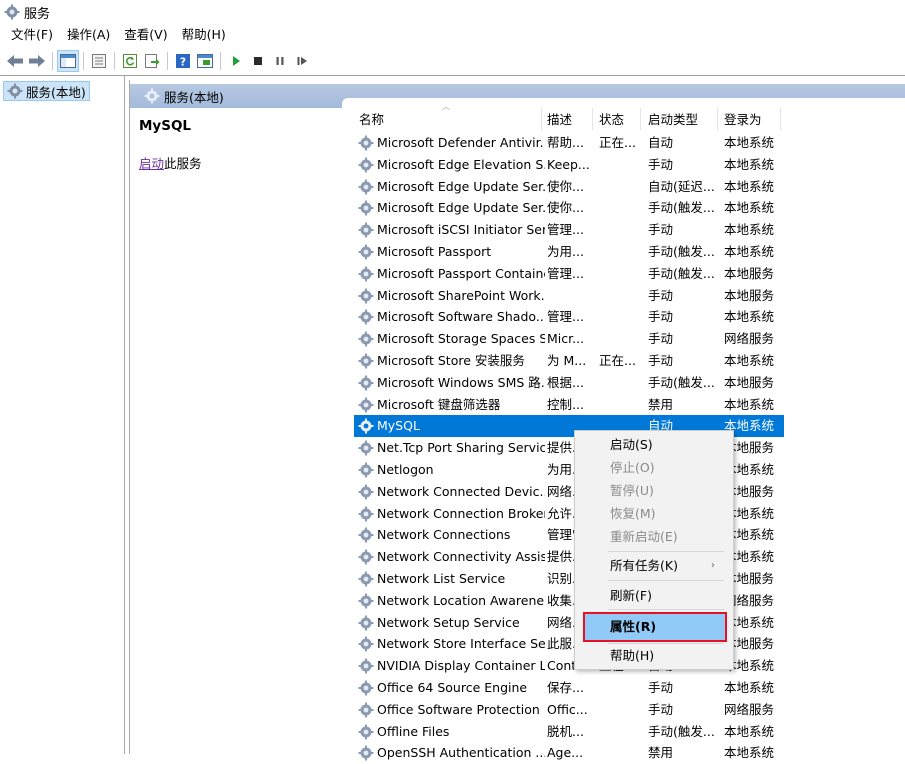  What do you see at coordinates (569, 296) in the screenshot?
I see `table-row: Microsoft SharePoint Work... 手动 本地服务` at bounding box center [569, 296].